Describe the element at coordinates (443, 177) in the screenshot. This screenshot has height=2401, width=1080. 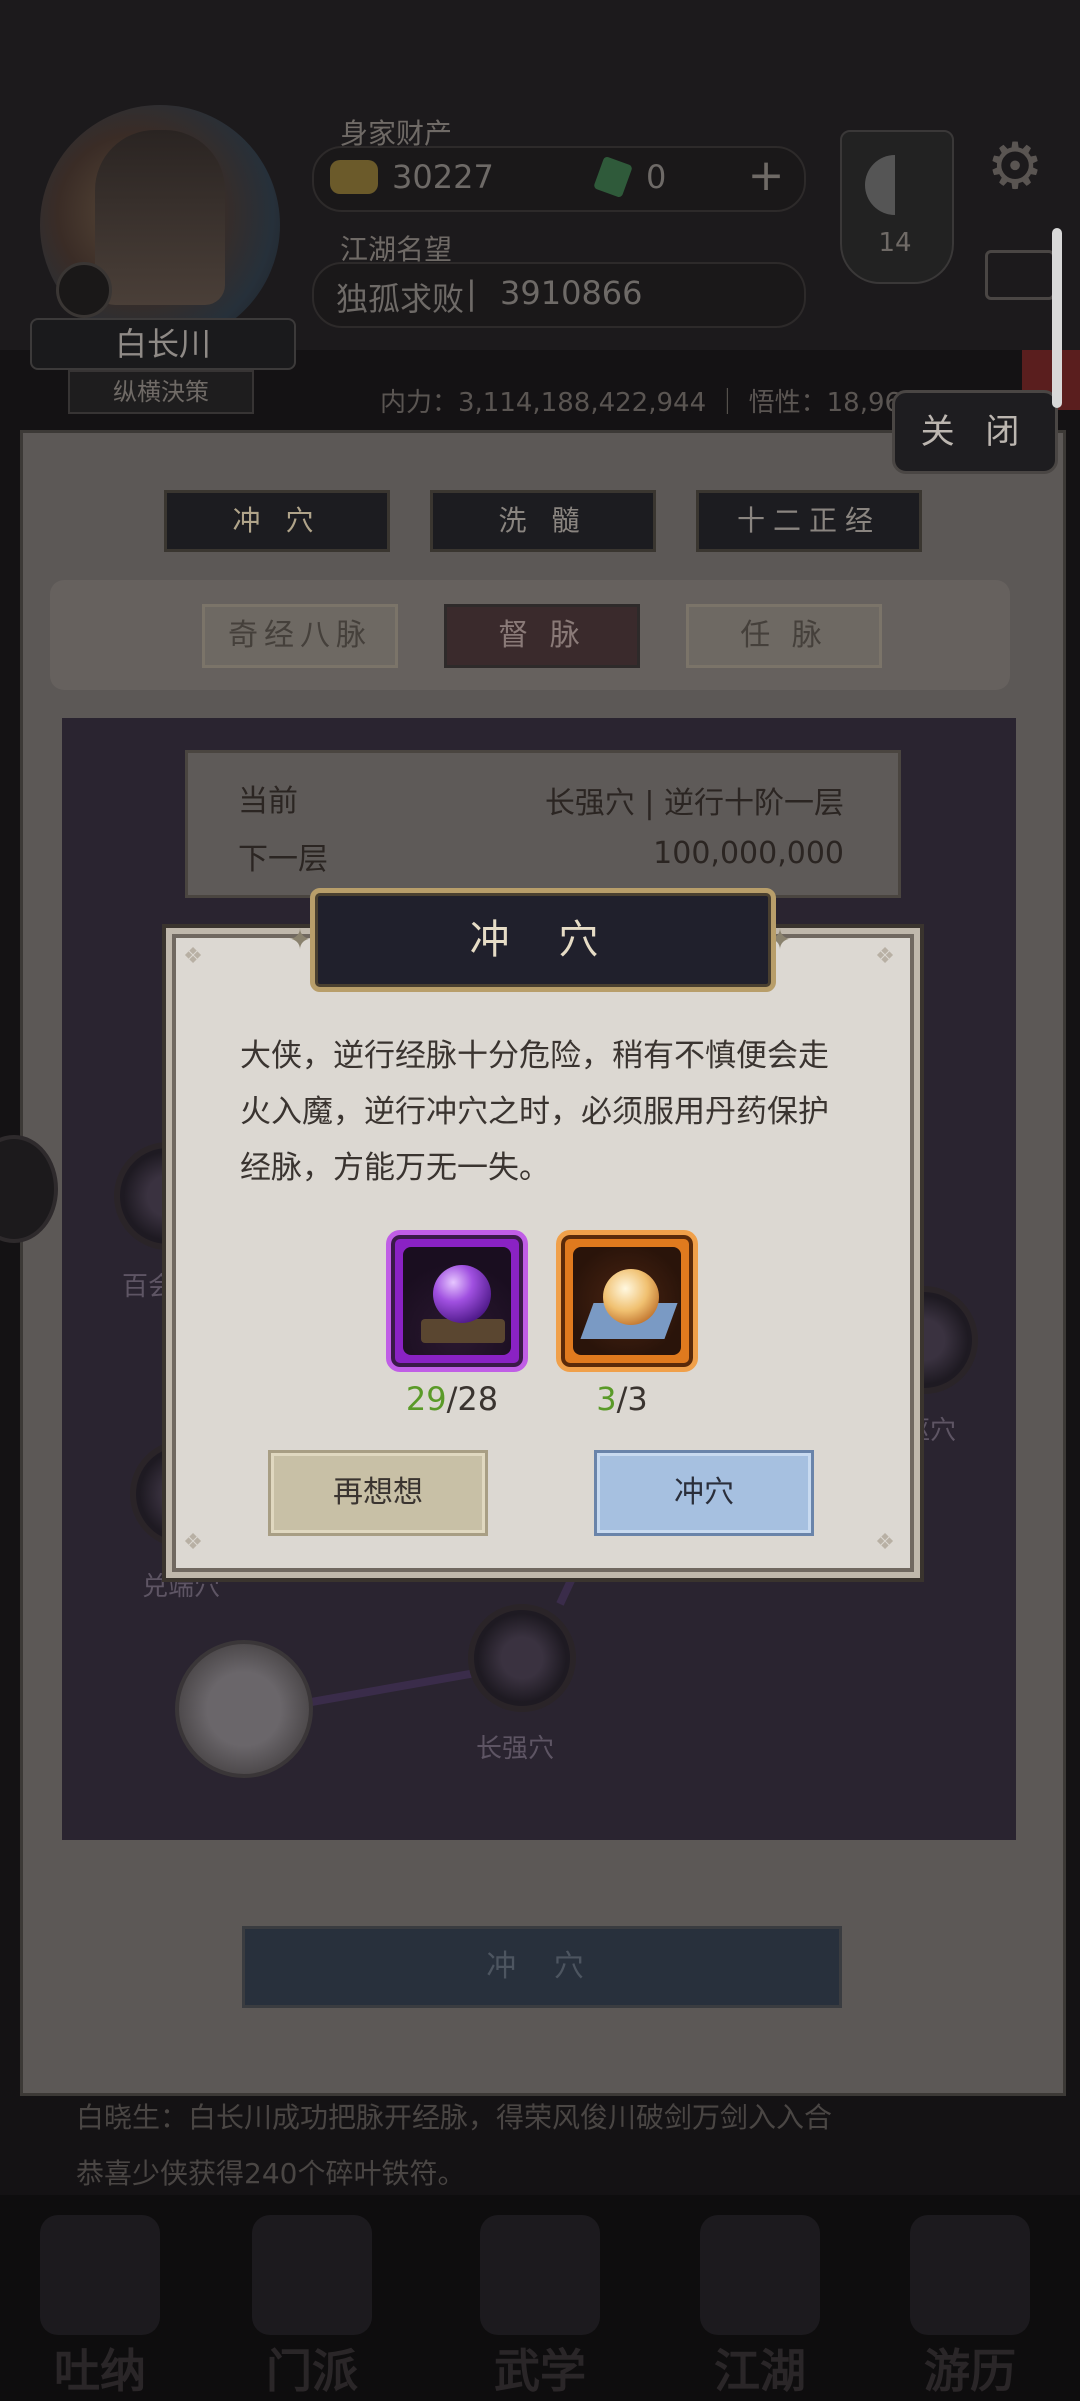
I see `gold-amount: 30227` at that location.